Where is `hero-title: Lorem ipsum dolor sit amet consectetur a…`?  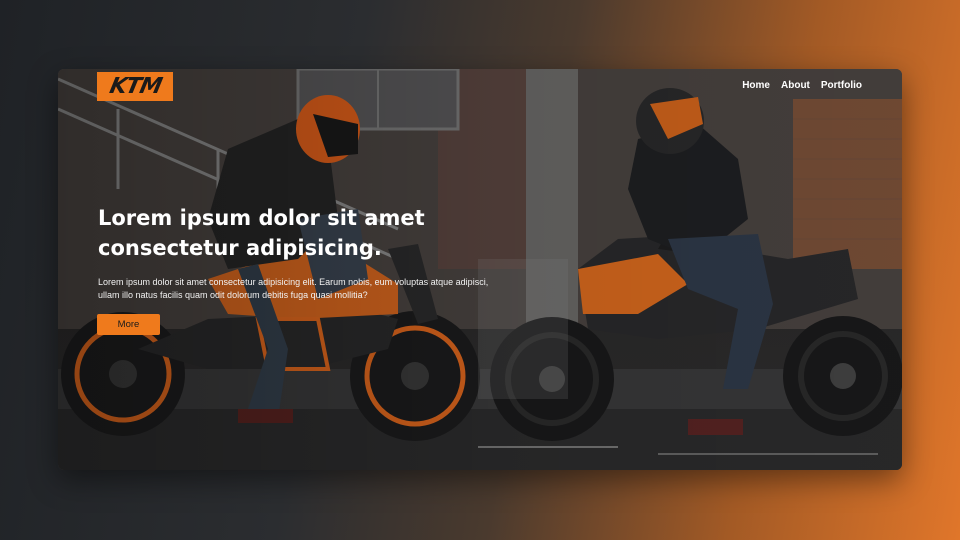 hero-title: Lorem ipsum dolor sit amet consectetur a… is located at coordinates (261, 233).